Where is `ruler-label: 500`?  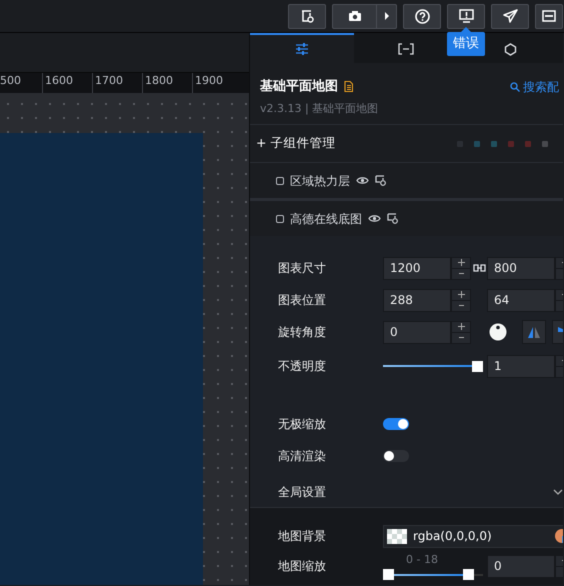 ruler-label: 500 is located at coordinates (11, 81).